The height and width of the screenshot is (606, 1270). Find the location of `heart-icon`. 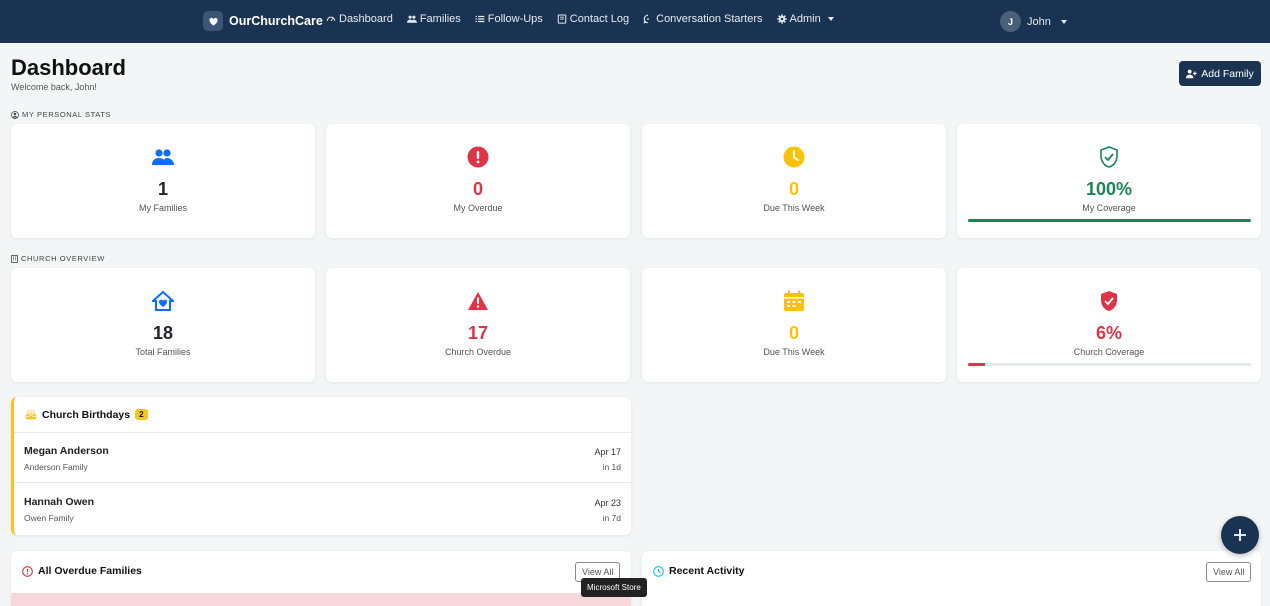

heart-icon is located at coordinates (213, 21).